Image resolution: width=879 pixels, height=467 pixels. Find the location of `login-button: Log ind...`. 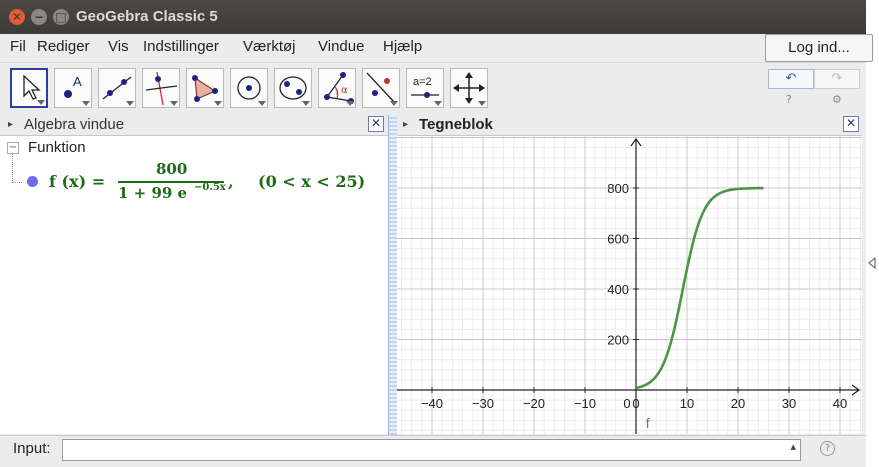

login-button: Log ind... is located at coordinates (819, 48).